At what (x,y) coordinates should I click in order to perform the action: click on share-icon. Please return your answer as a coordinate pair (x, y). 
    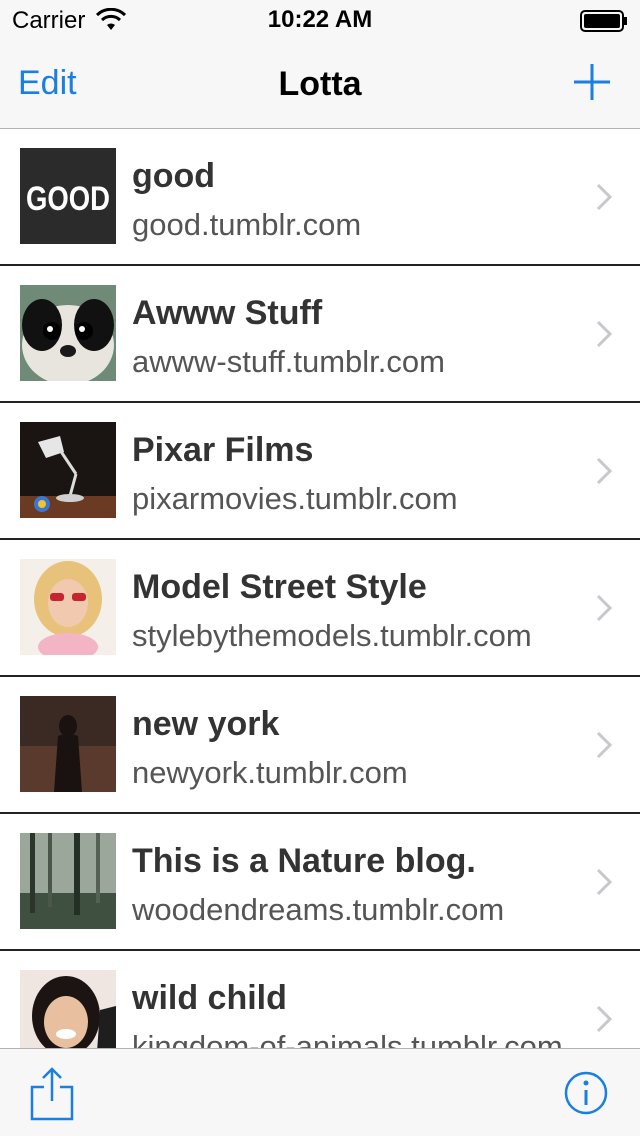
    Looking at the image, I should click on (52, 1094).